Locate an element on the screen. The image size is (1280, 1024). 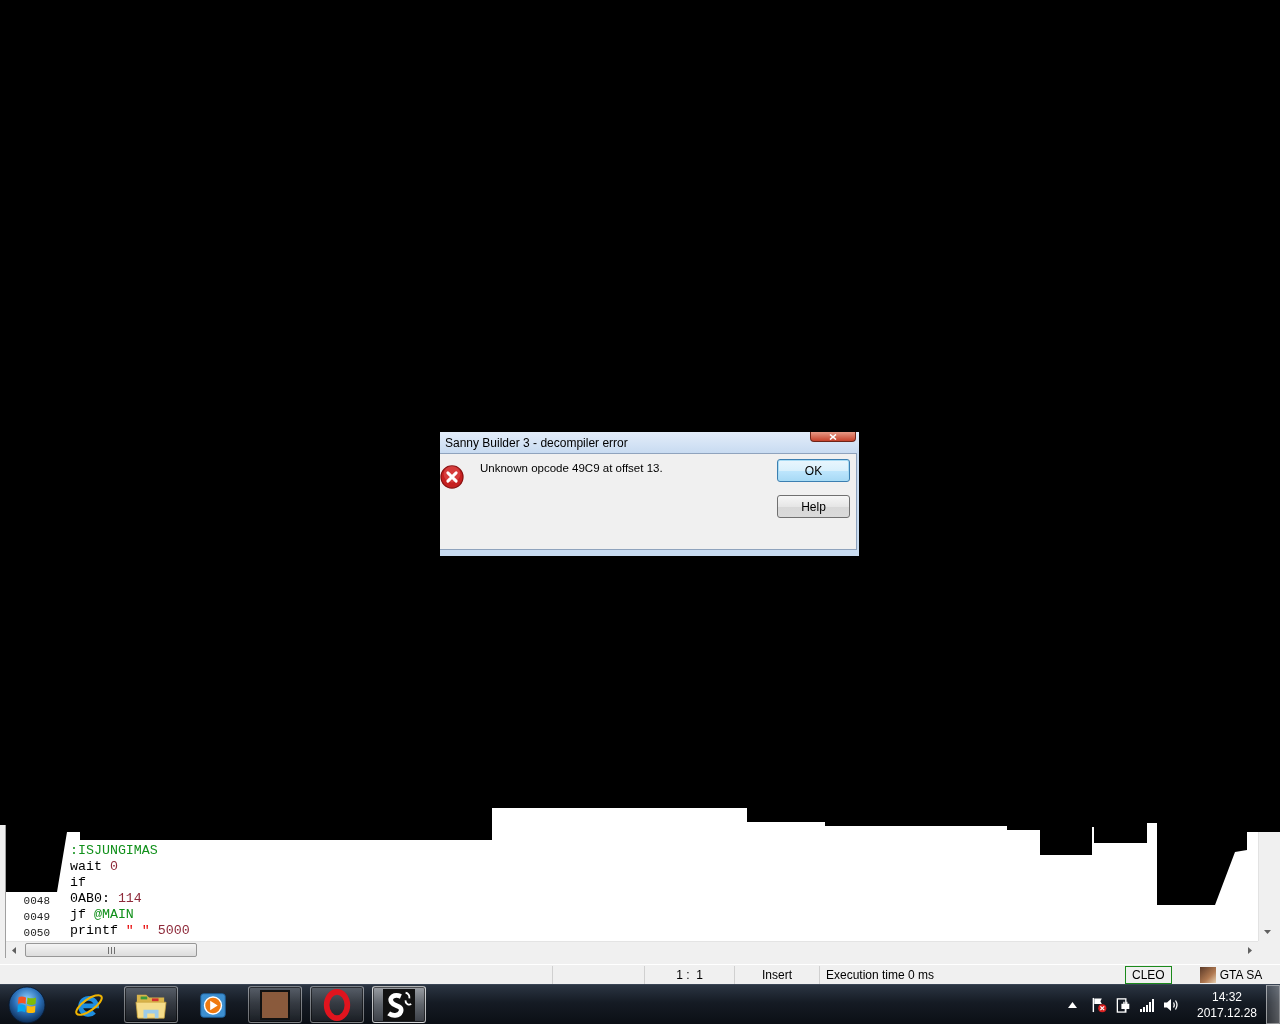
flag-error-icon is located at coordinates (1099, 1004).